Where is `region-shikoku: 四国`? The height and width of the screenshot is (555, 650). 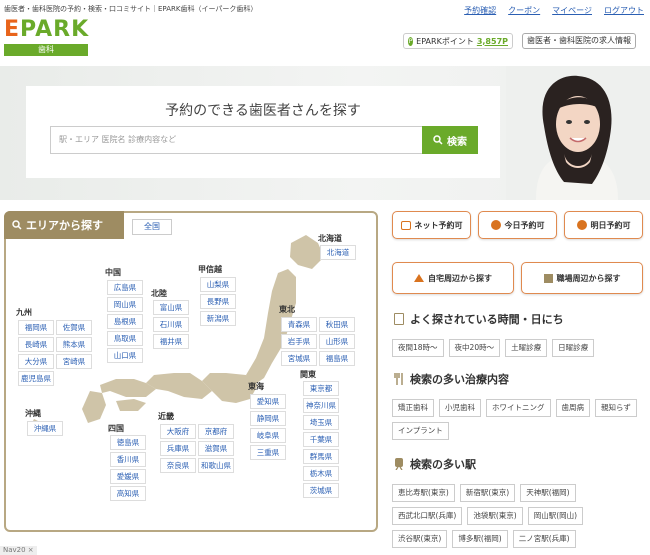 region-shikoku: 四国 is located at coordinates (116, 428).